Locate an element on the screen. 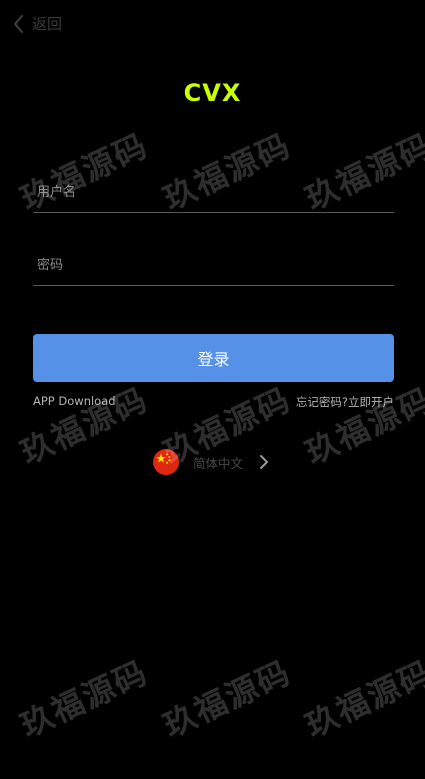 This screenshot has height=779, width=425. password-field-wrapper is located at coordinates (213, 265).